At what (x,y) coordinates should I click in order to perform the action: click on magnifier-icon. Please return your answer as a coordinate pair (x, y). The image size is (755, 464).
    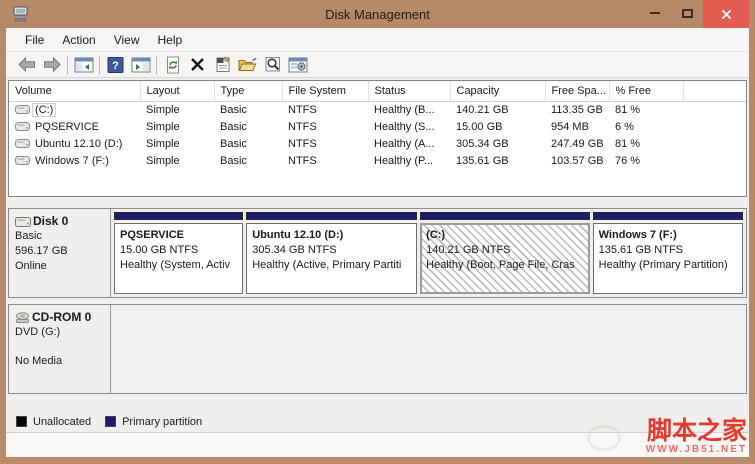
    Looking at the image, I should click on (272, 64).